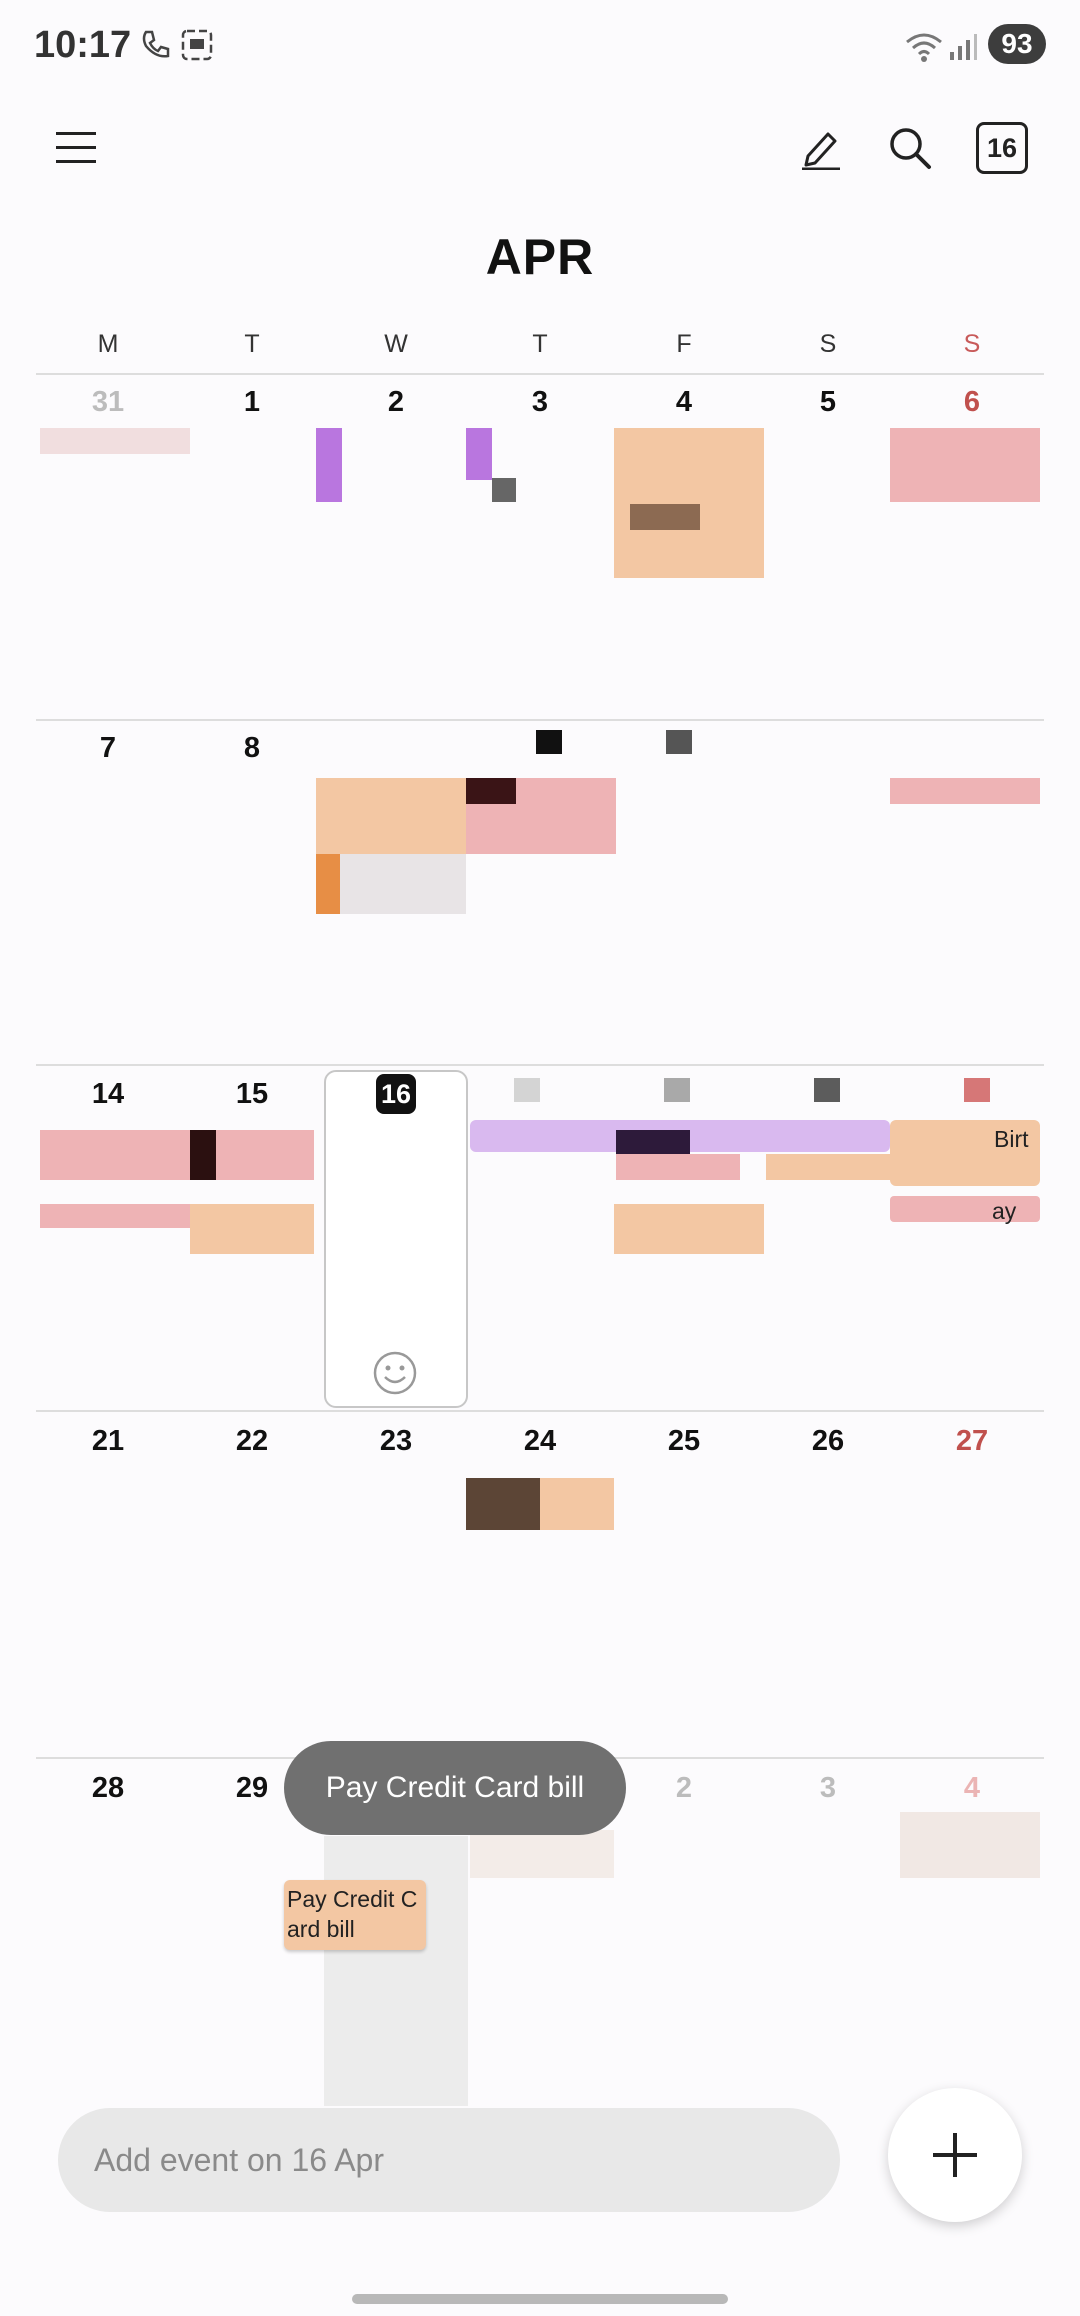 The width and height of the screenshot is (1080, 2316). I want to click on status-bar: 10:17 93, so click(540, 45).